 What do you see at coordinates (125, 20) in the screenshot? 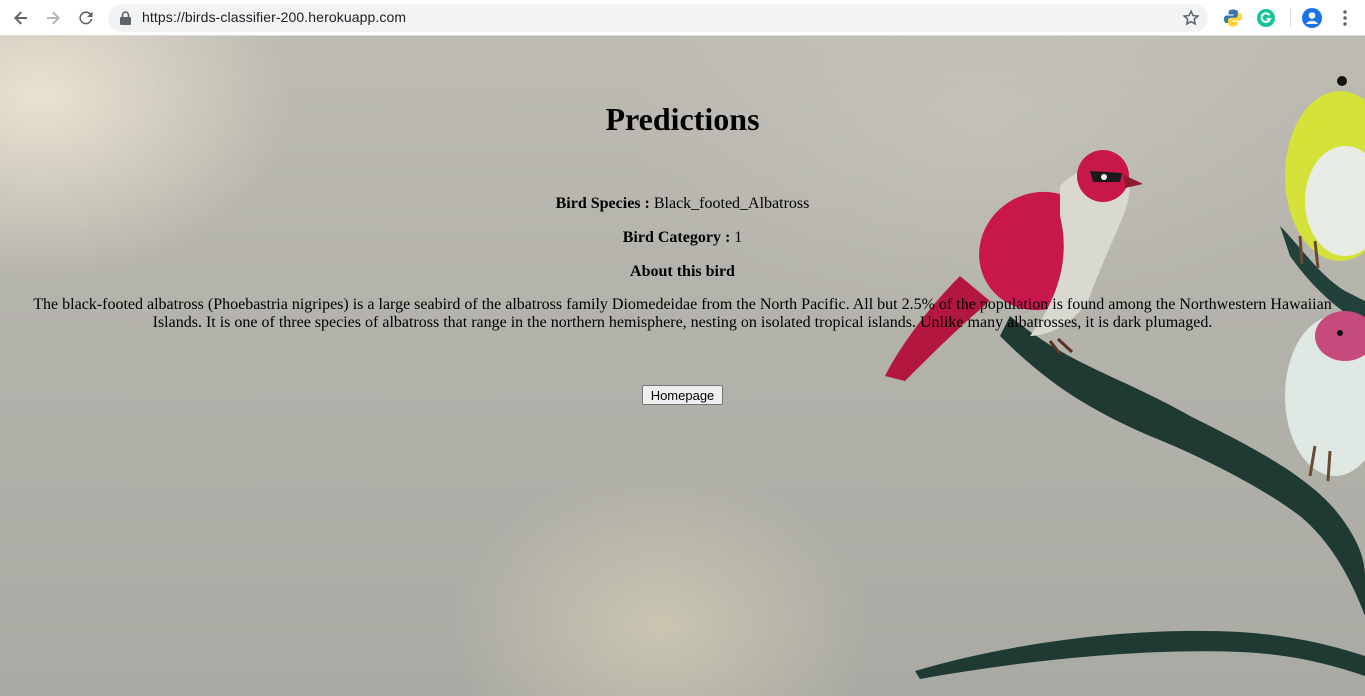
I see `lock-icon` at bounding box center [125, 20].